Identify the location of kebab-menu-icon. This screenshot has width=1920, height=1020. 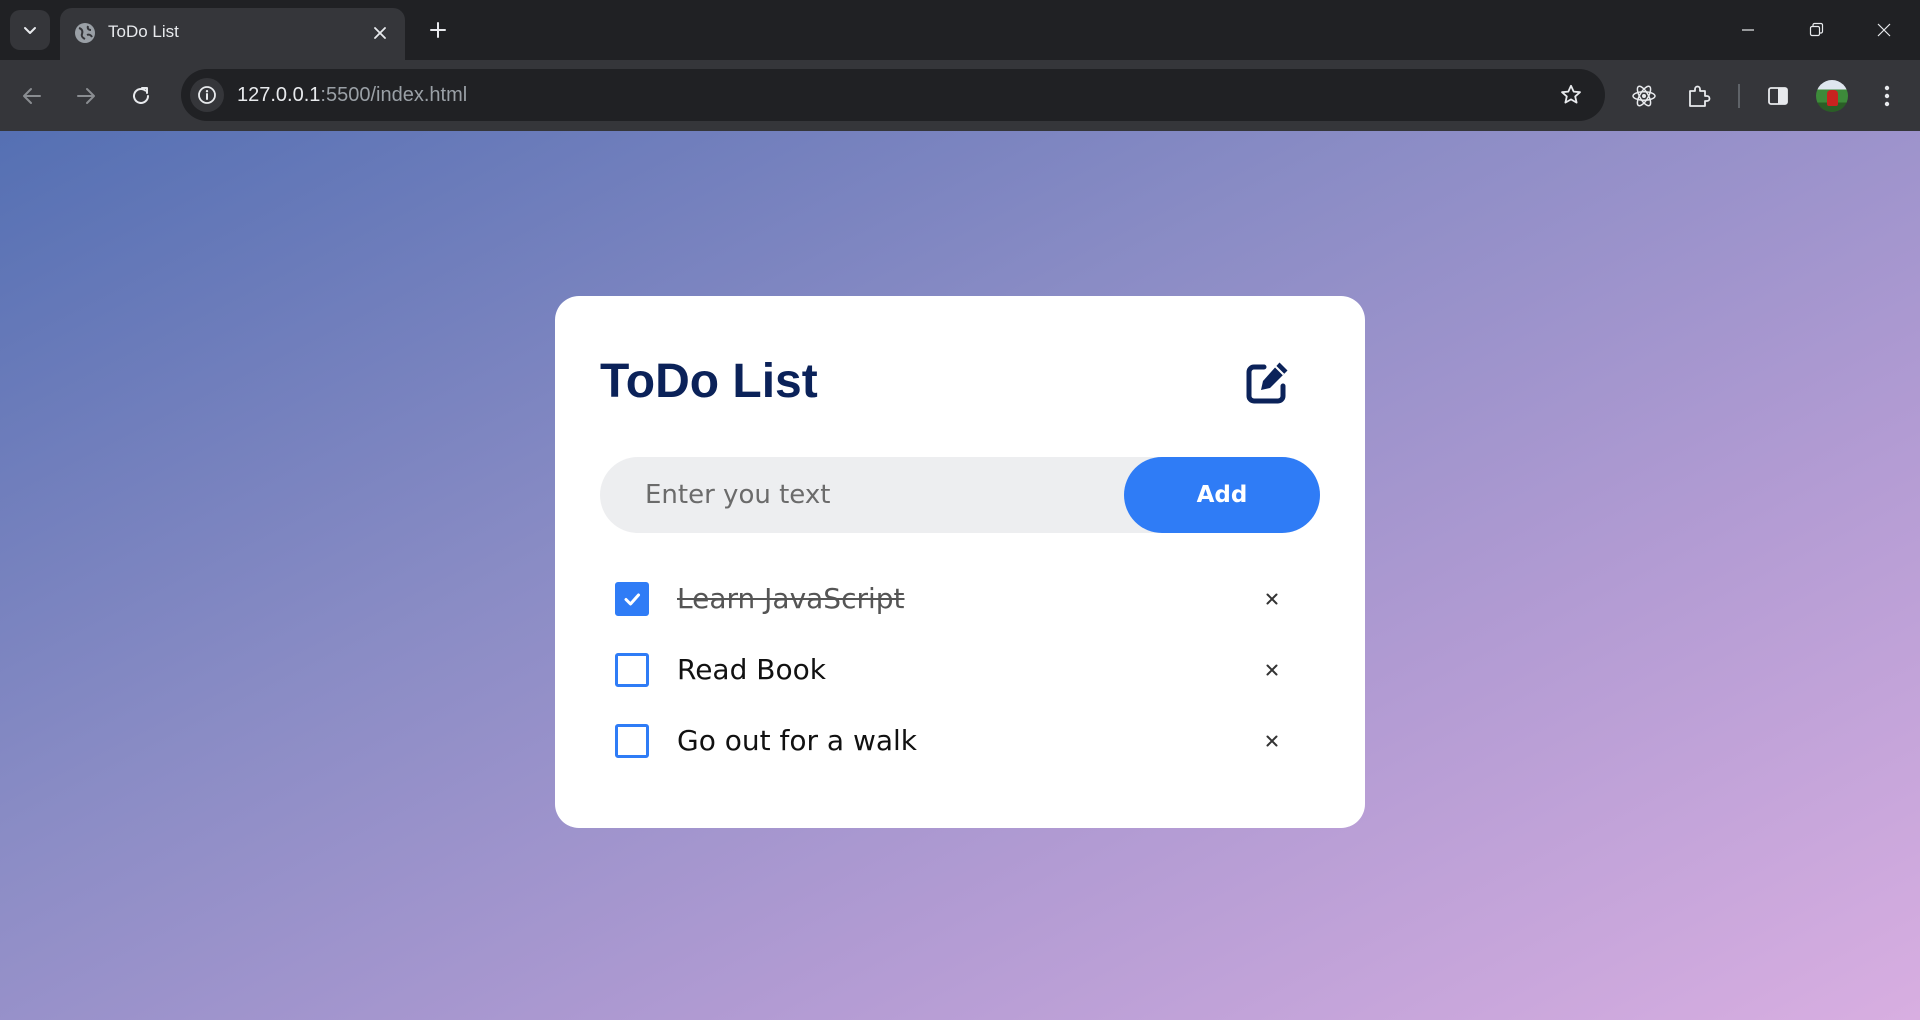
(1887, 96).